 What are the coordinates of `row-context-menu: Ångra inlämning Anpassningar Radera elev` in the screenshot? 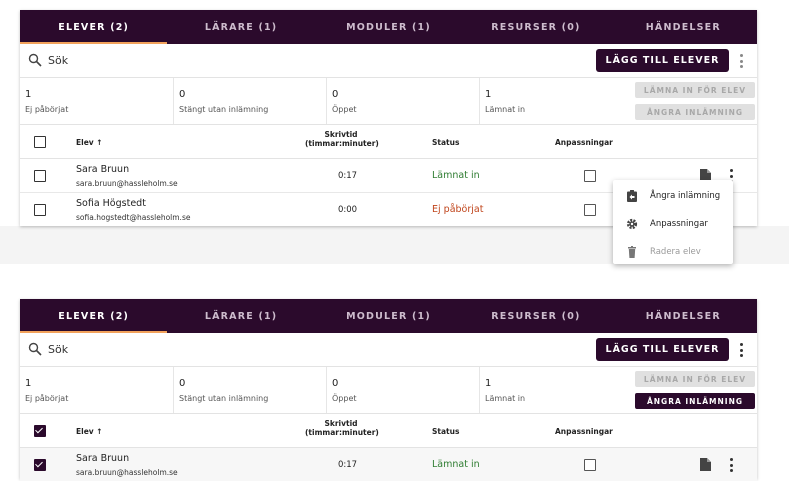 It's located at (673, 222).